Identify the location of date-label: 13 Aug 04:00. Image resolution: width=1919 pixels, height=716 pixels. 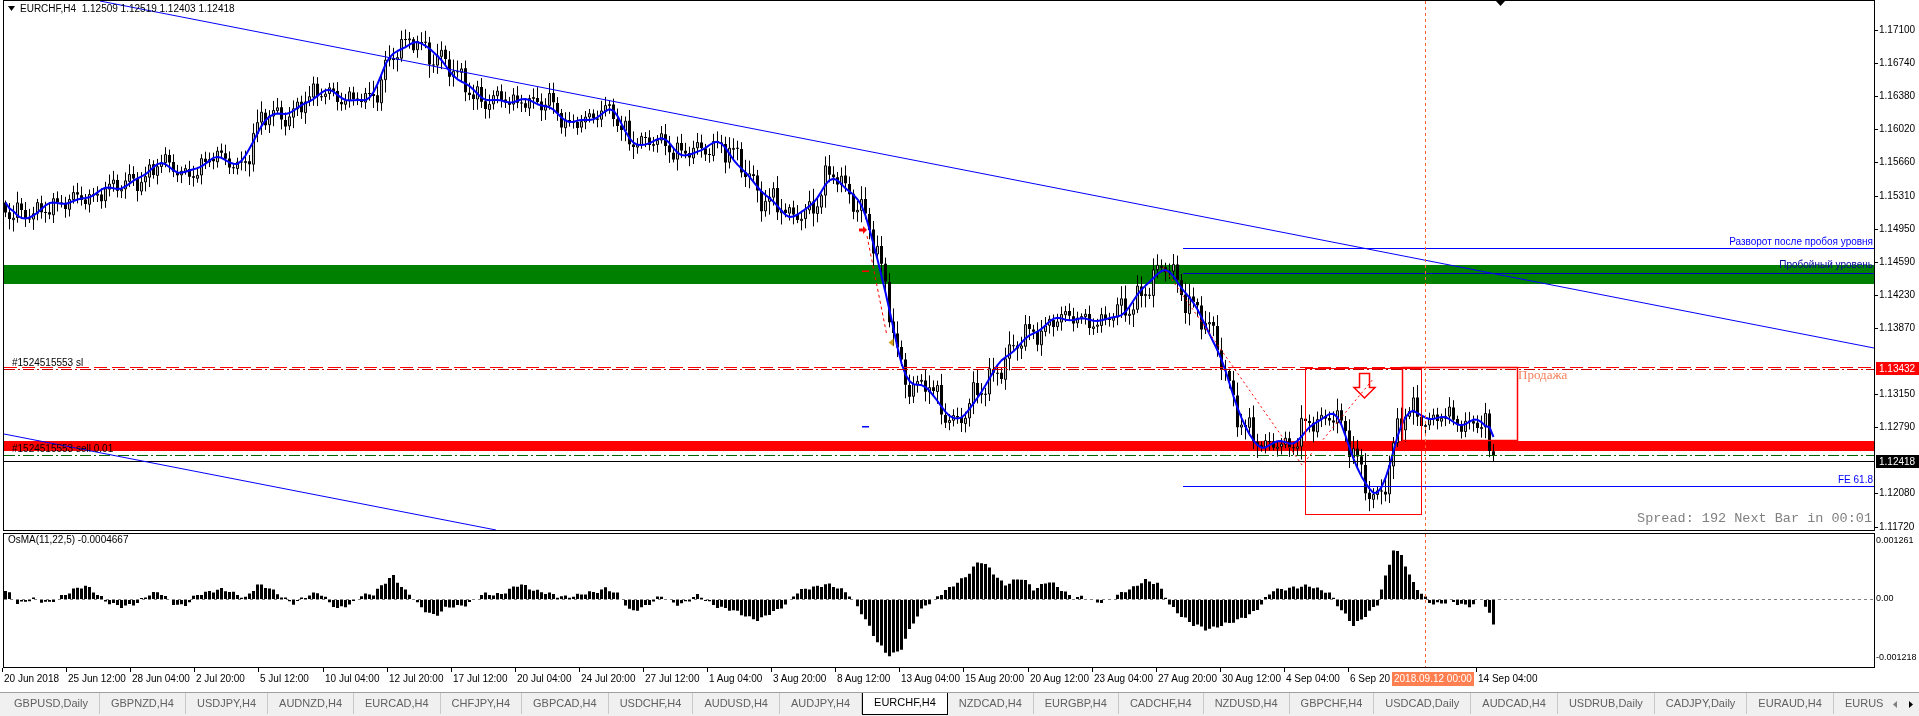
(930, 679).